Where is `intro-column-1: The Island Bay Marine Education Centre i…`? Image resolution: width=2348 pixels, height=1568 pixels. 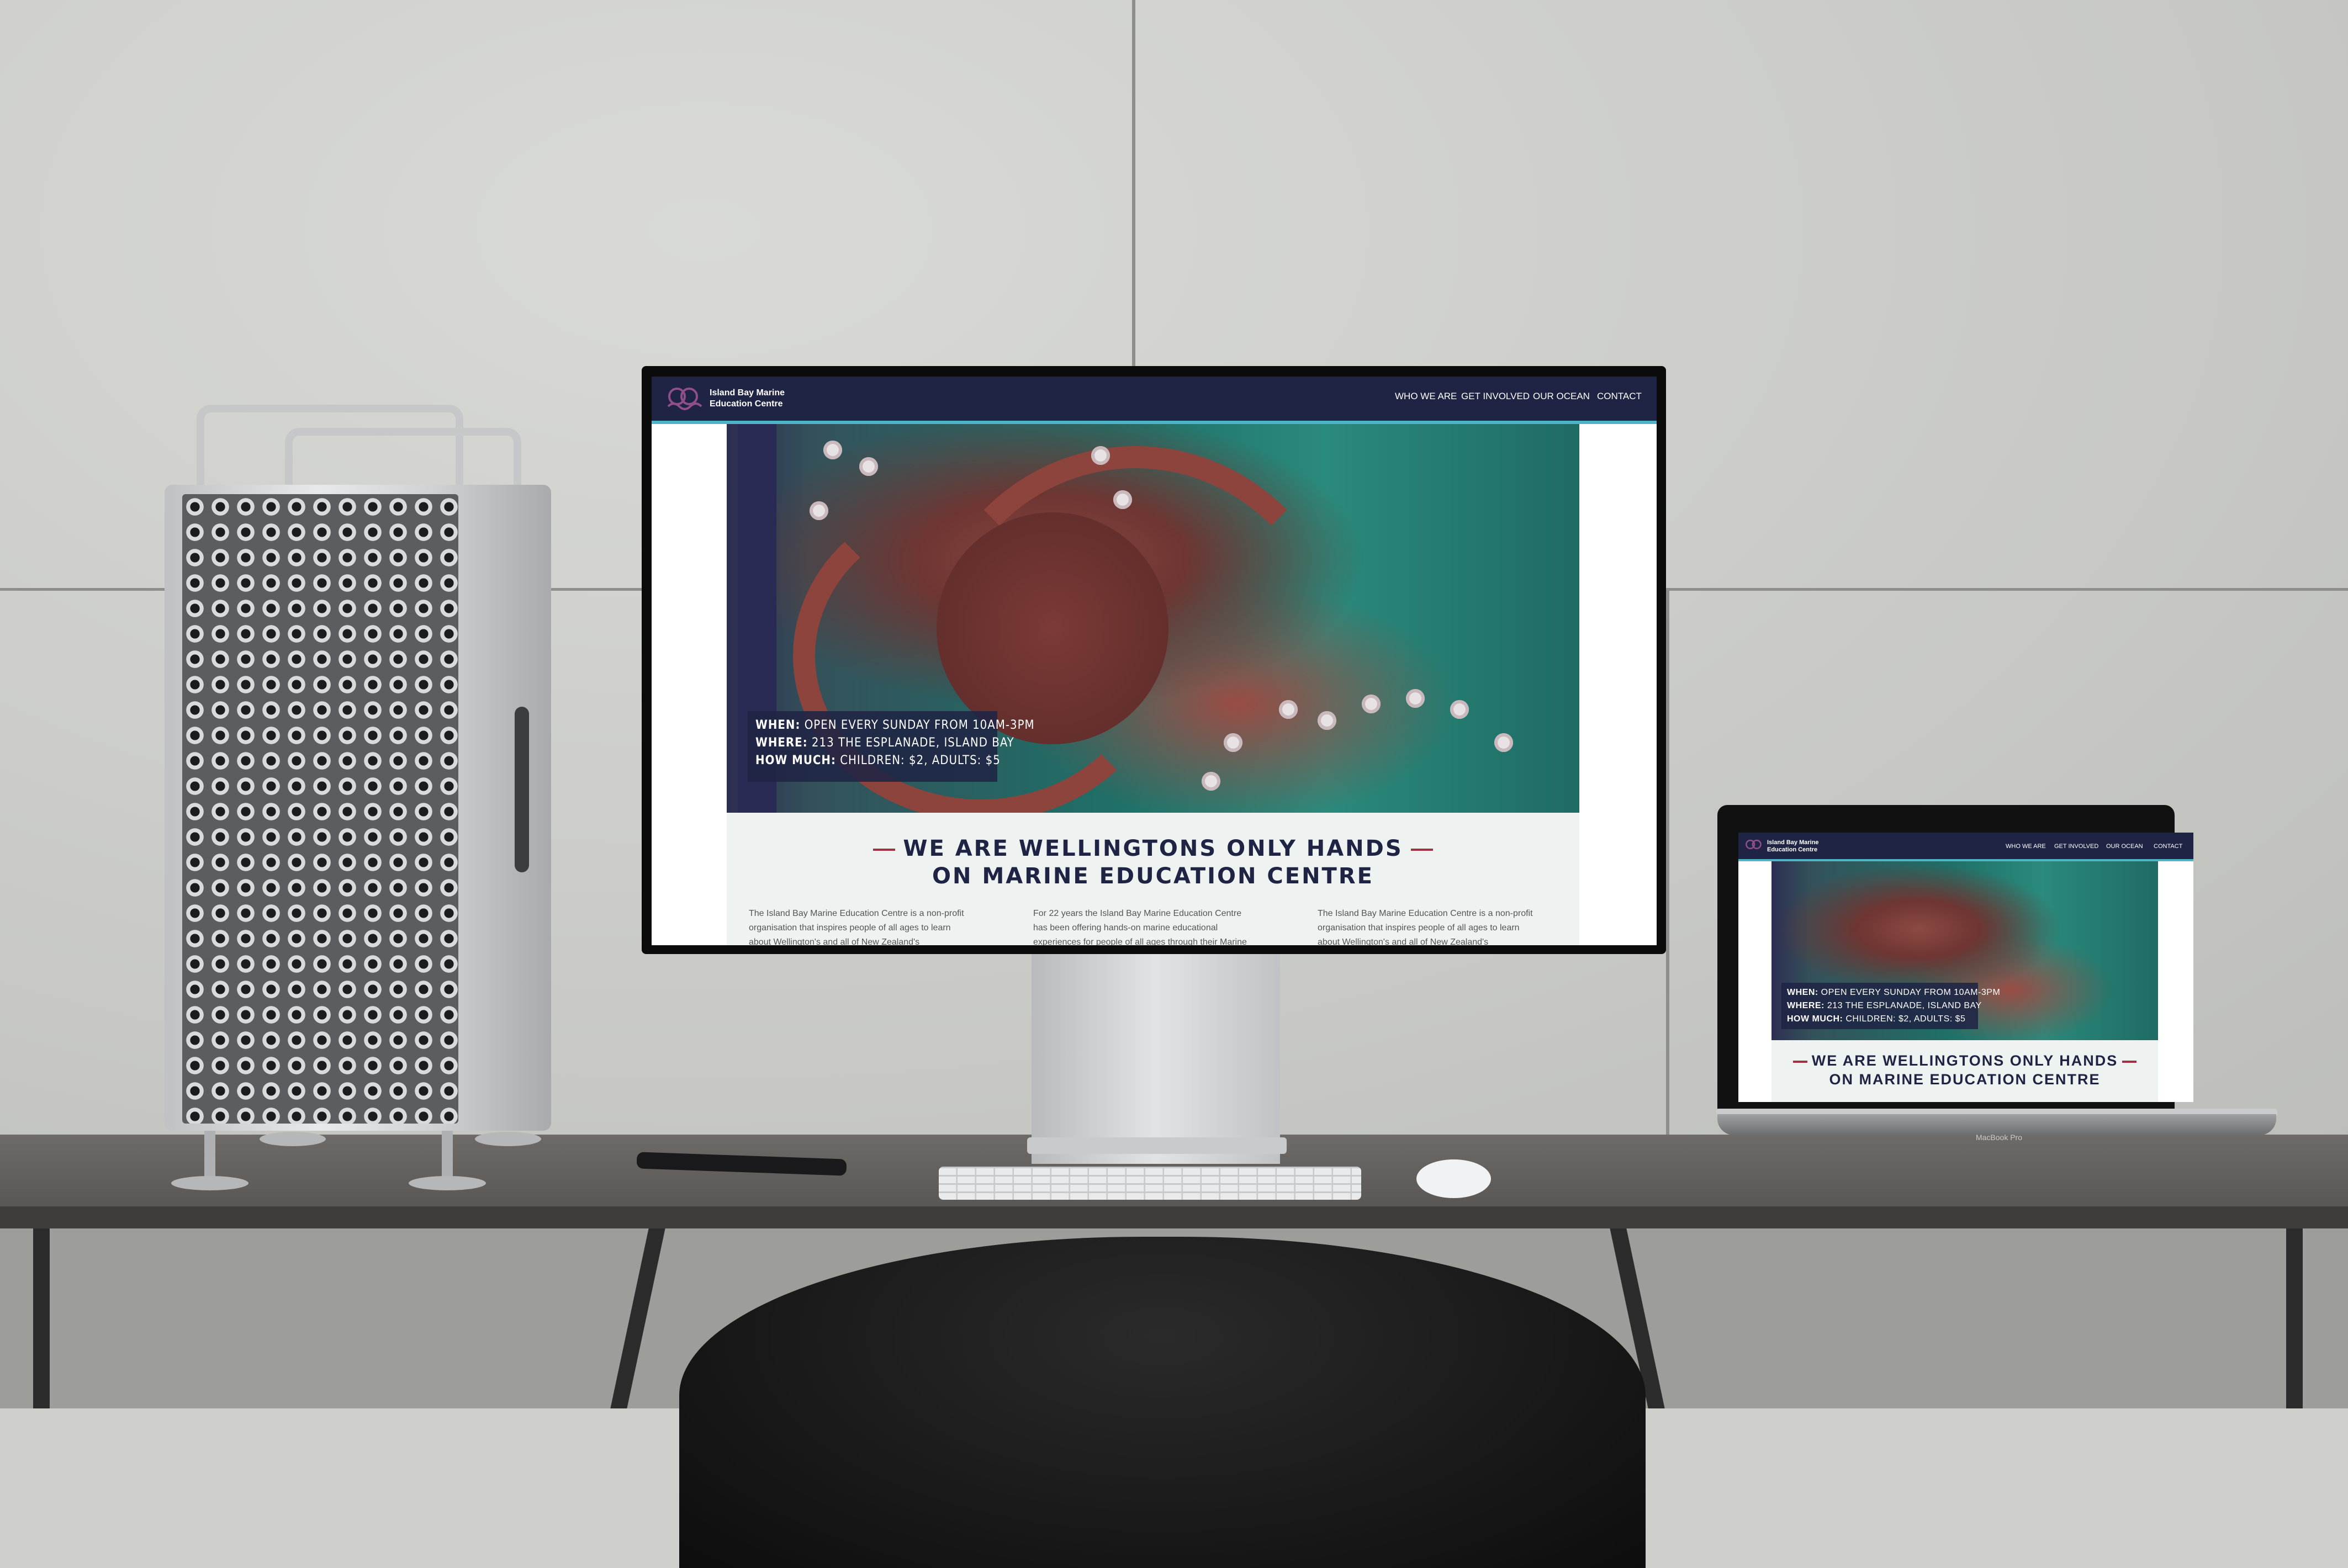 intro-column-1: The Island Bay Marine Education Centre i… is located at coordinates (856, 927).